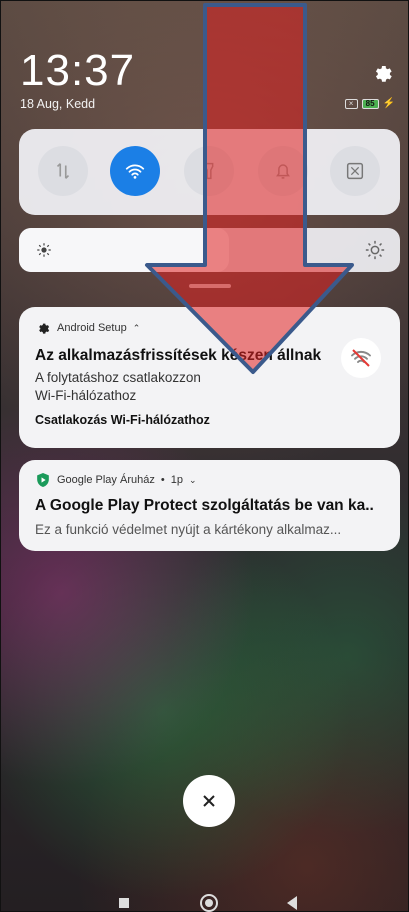  What do you see at coordinates (137, 328) in the screenshot?
I see `chevron-up-icon: ⌃` at bounding box center [137, 328].